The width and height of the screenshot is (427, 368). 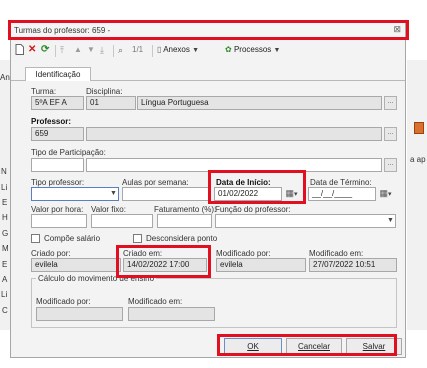 What do you see at coordinates (75, 194) in the screenshot?
I see `tipo-professor-select` at bounding box center [75, 194].